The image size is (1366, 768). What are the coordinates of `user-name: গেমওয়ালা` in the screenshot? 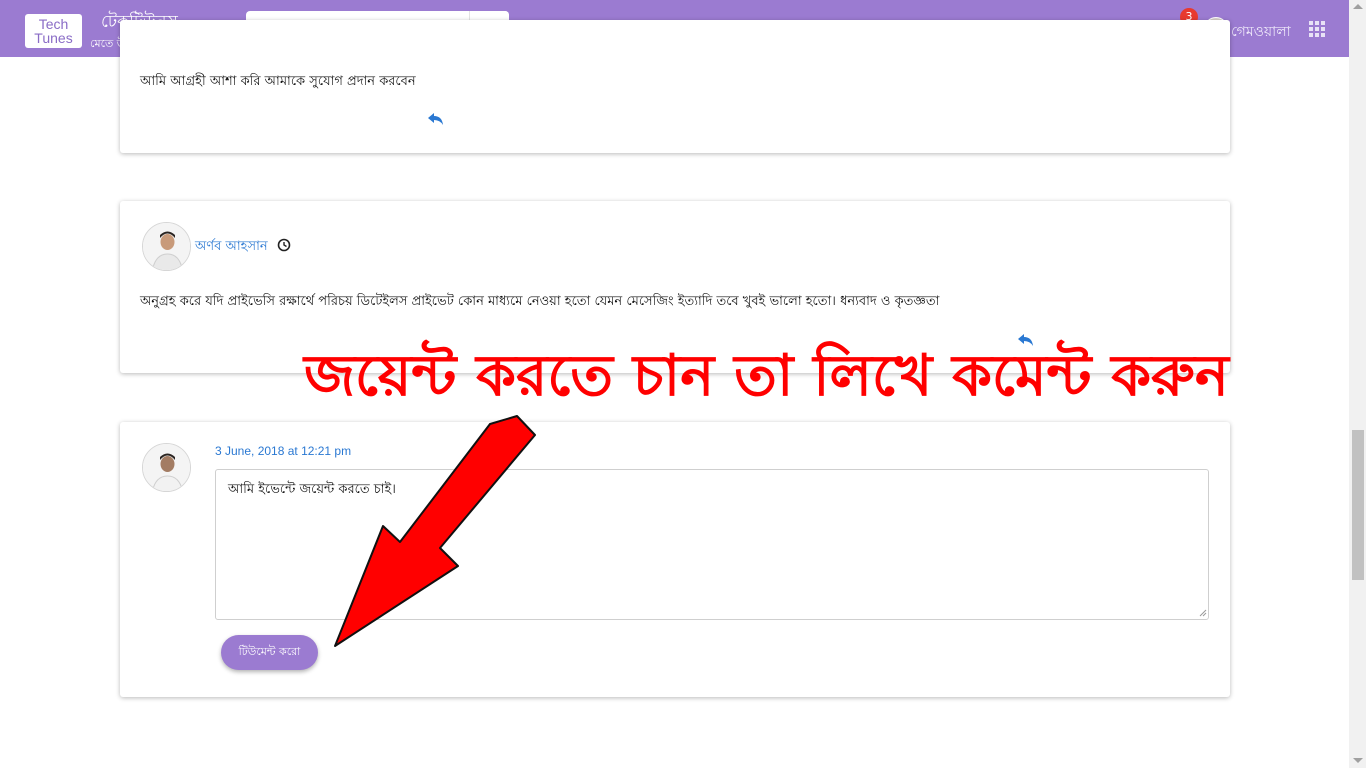 It's located at (1261, 32).